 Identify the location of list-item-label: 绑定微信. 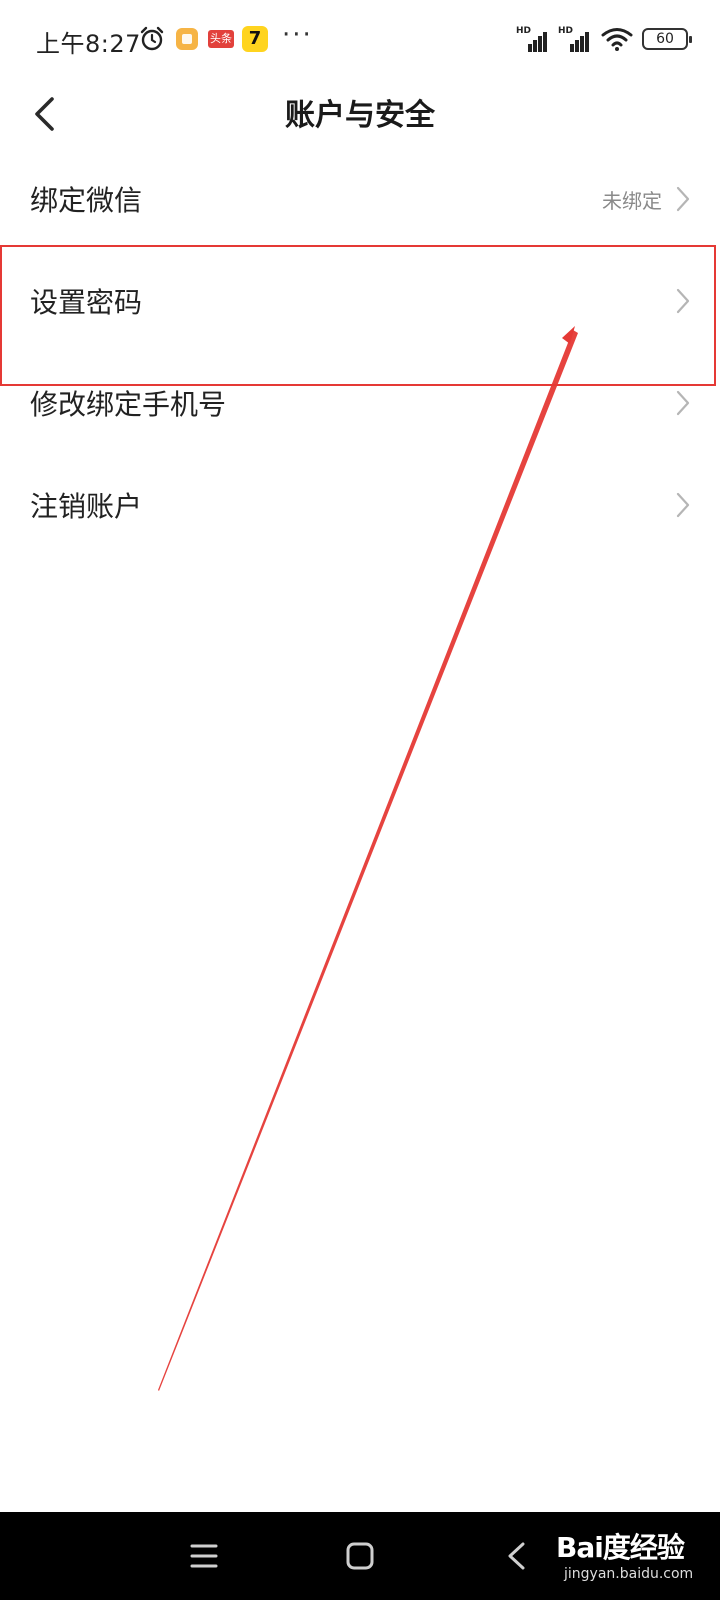
(86, 200).